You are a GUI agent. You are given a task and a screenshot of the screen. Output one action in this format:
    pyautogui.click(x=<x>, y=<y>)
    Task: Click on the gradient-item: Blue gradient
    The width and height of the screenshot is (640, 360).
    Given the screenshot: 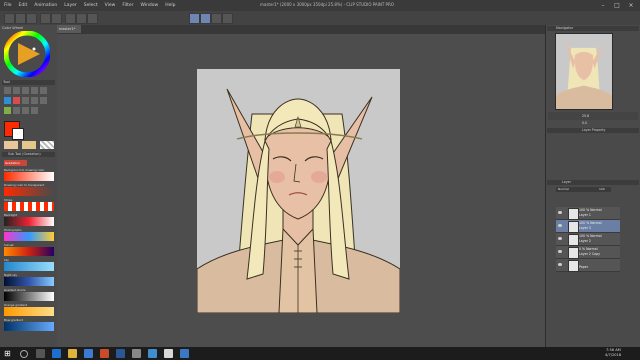 What is the action you would take?
    pyautogui.click(x=29, y=325)
    